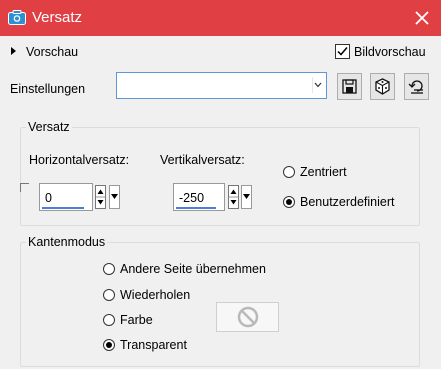 The image size is (441, 369). I want to click on reset-button, so click(416, 86).